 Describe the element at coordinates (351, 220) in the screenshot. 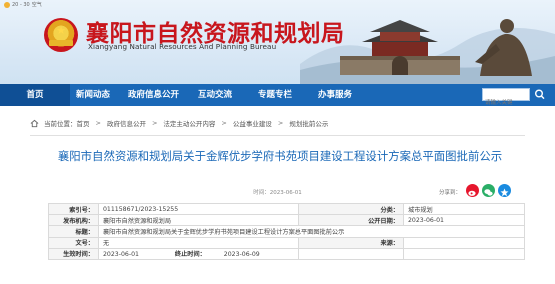

I see `pubdate-label: 公开日期：` at that location.